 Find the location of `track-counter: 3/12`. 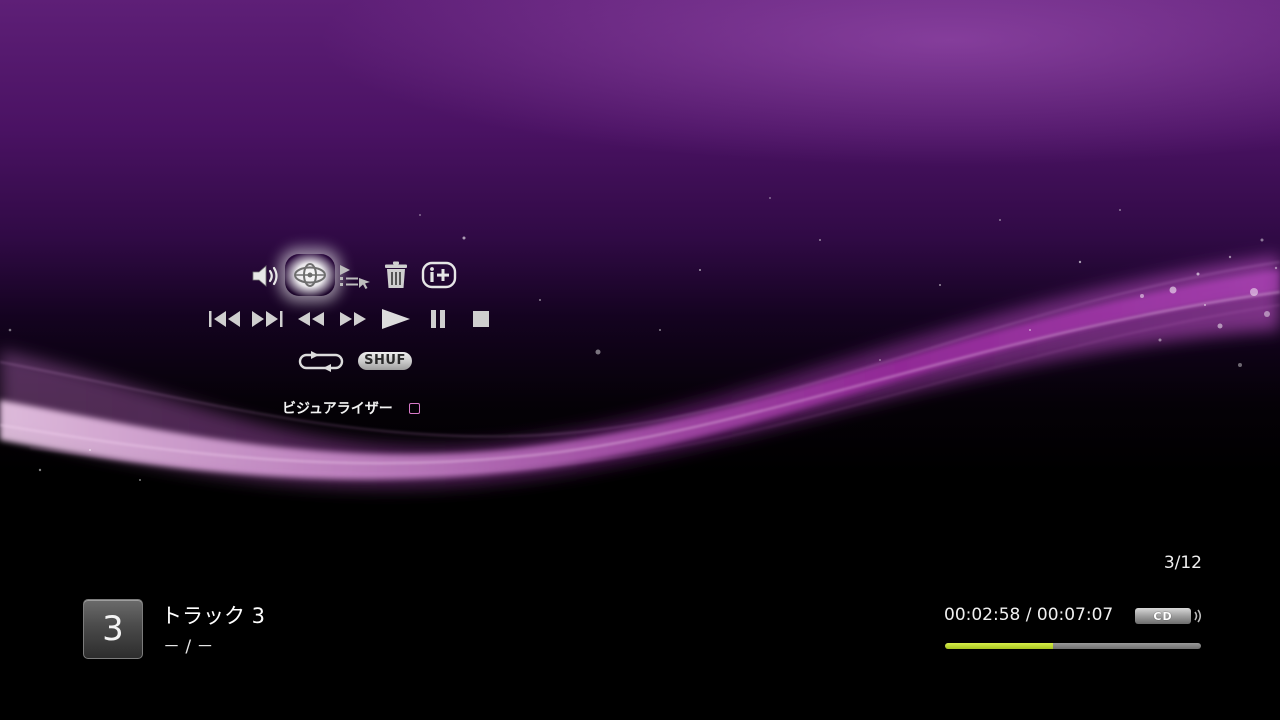

track-counter: 3/12 is located at coordinates (1182, 563).